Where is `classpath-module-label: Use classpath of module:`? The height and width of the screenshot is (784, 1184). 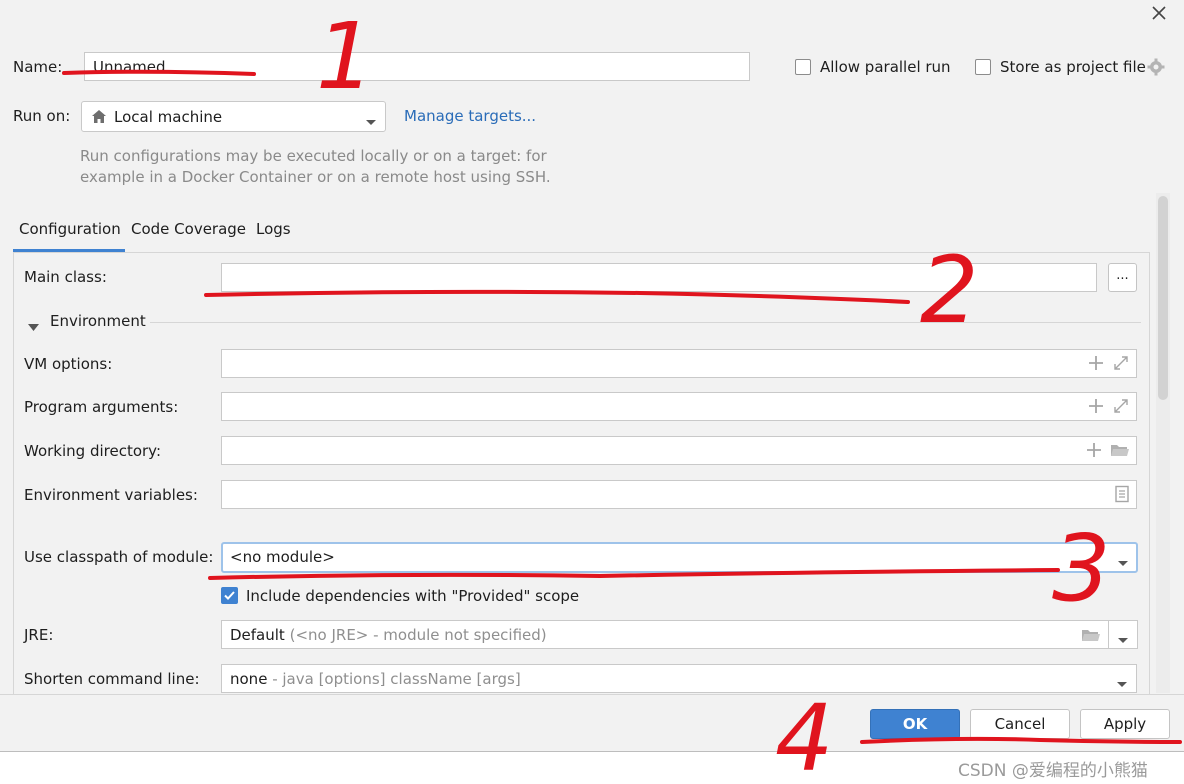
classpath-module-label: Use classpath of module: is located at coordinates (119, 557).